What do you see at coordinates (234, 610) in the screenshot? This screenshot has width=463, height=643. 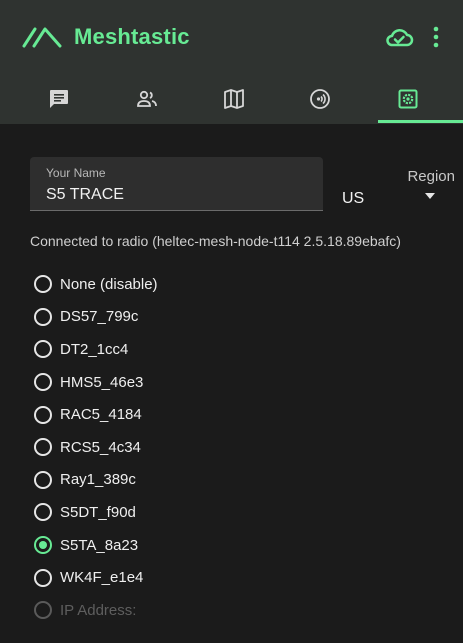 I see `device-radio-ip-address: IP Address:` at bounding box center [234, 610].